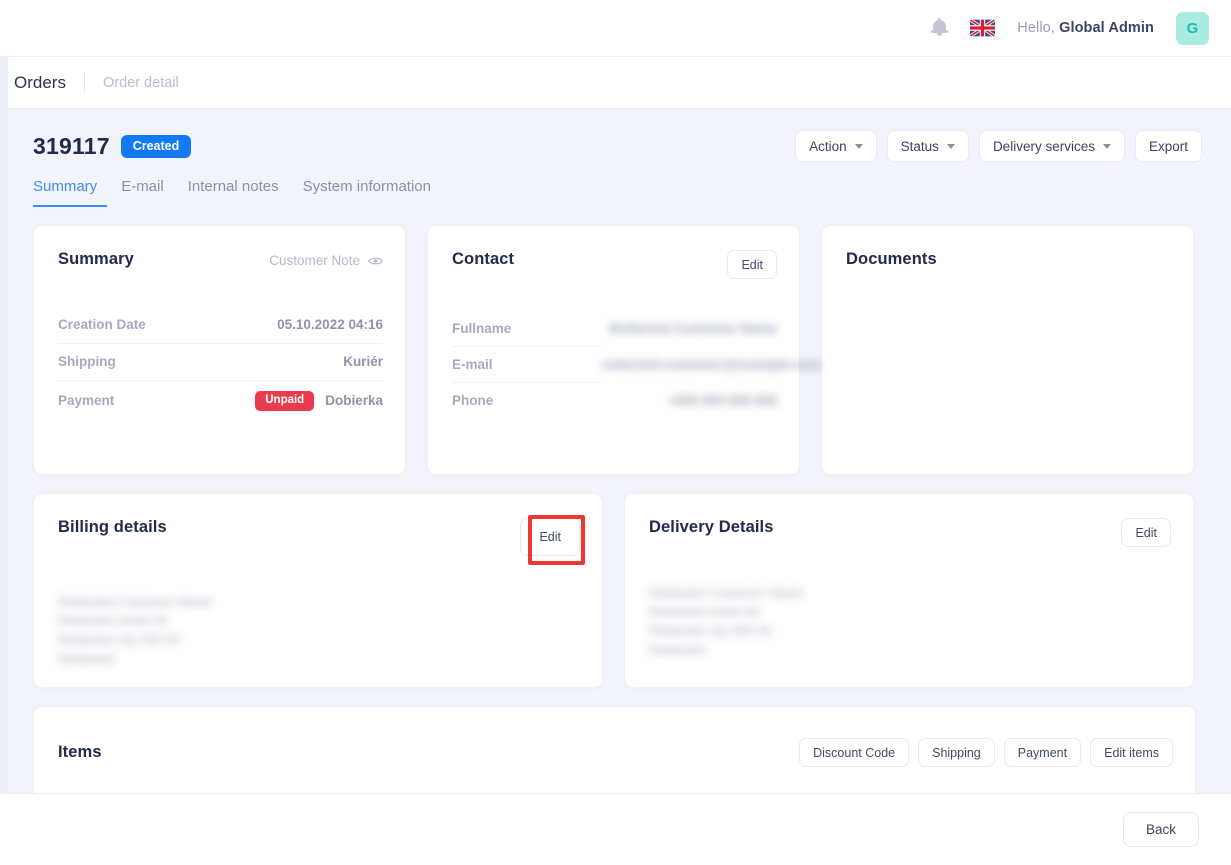  What do you see at coordinates (1160, 829) in the screenshot?
I see `back-button: Back` at bounding box center [1160, 829].